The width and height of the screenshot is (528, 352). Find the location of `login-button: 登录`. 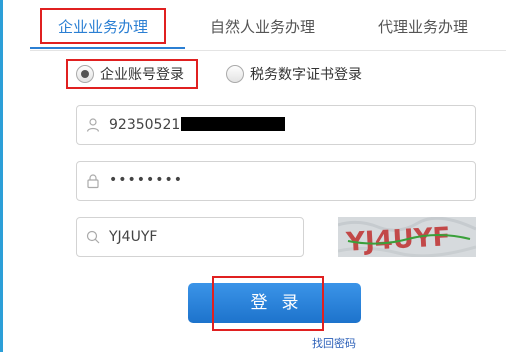

login-button: 登录 is located at coordinates (274, 303).